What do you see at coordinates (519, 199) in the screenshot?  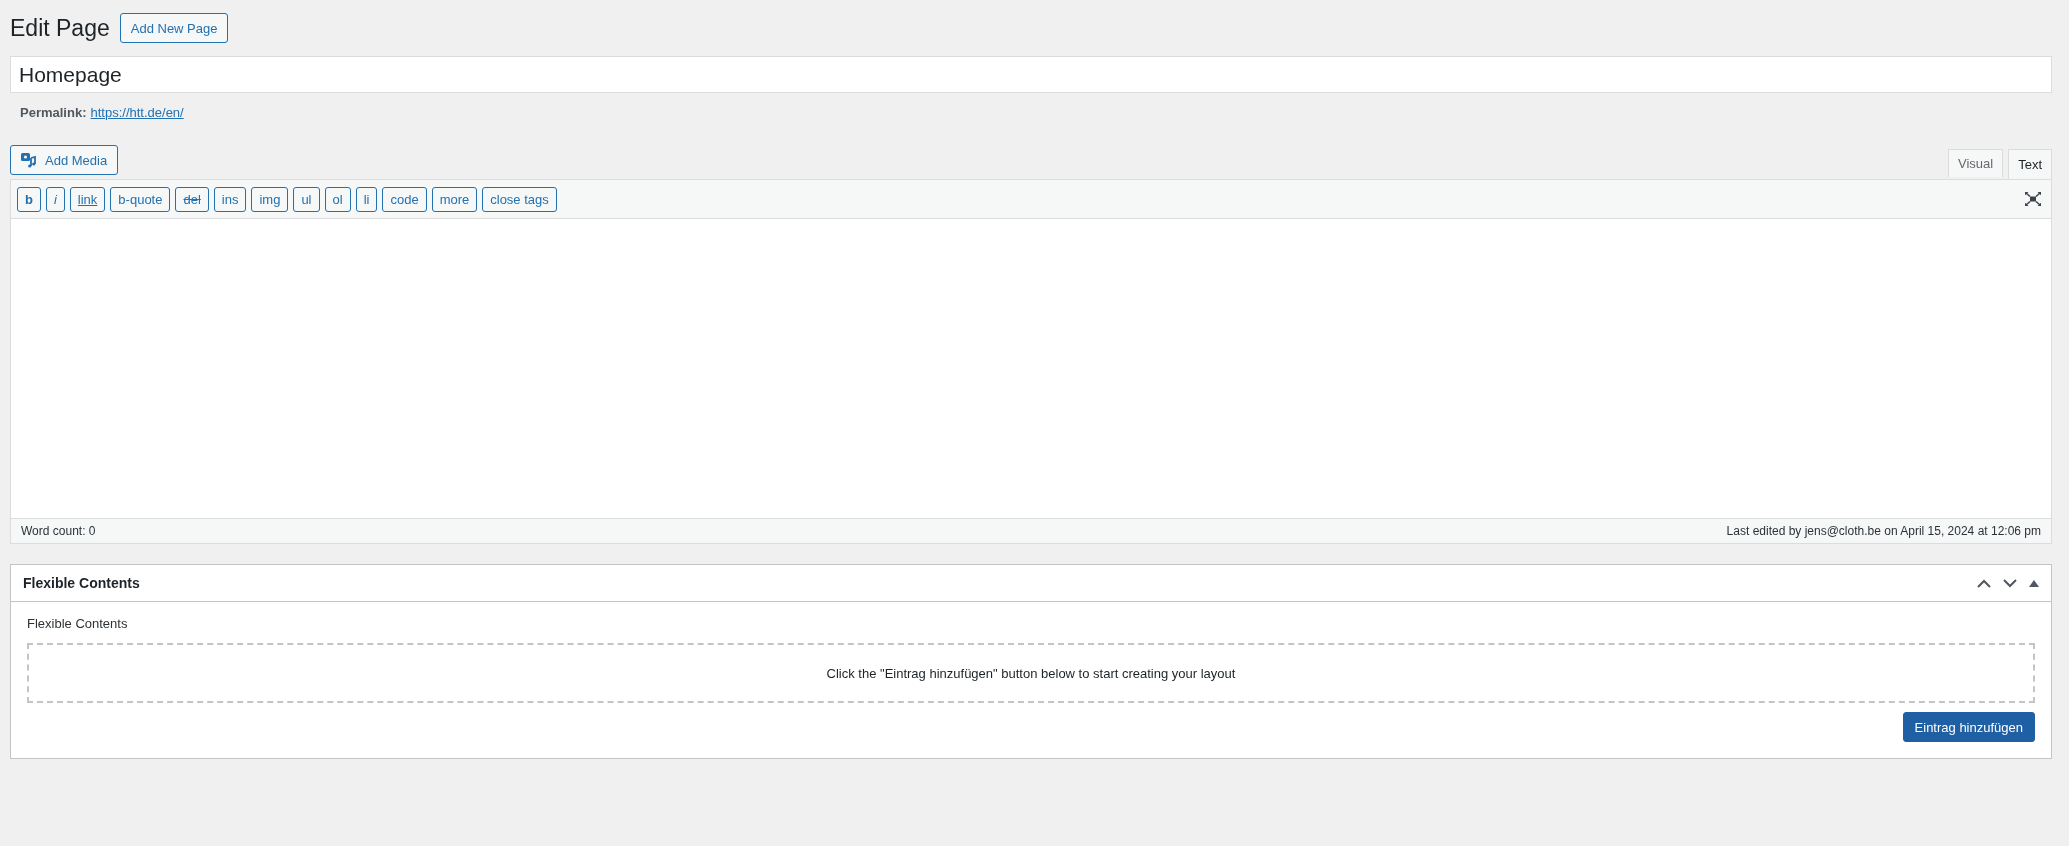 I see `quicktag-button: close tags` at bounding box center [519, 199].